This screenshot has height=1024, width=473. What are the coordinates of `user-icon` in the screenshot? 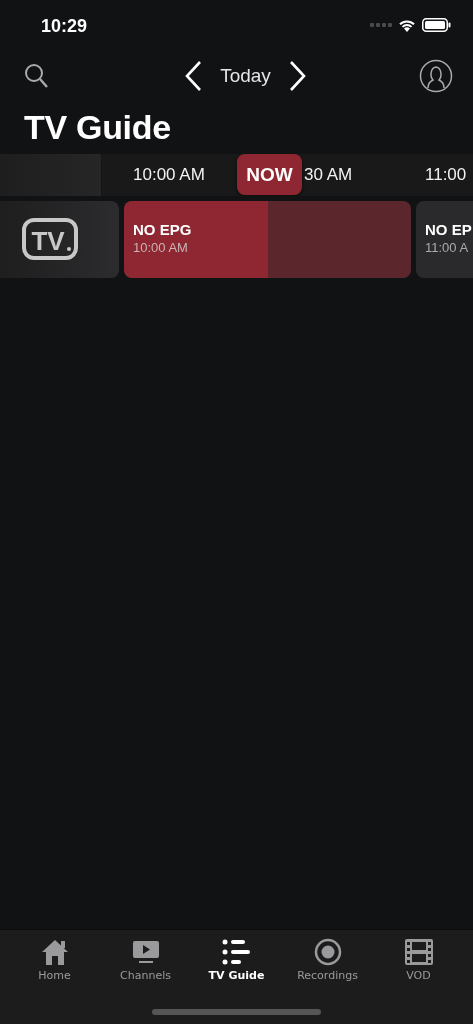 It's located at (436, 76).